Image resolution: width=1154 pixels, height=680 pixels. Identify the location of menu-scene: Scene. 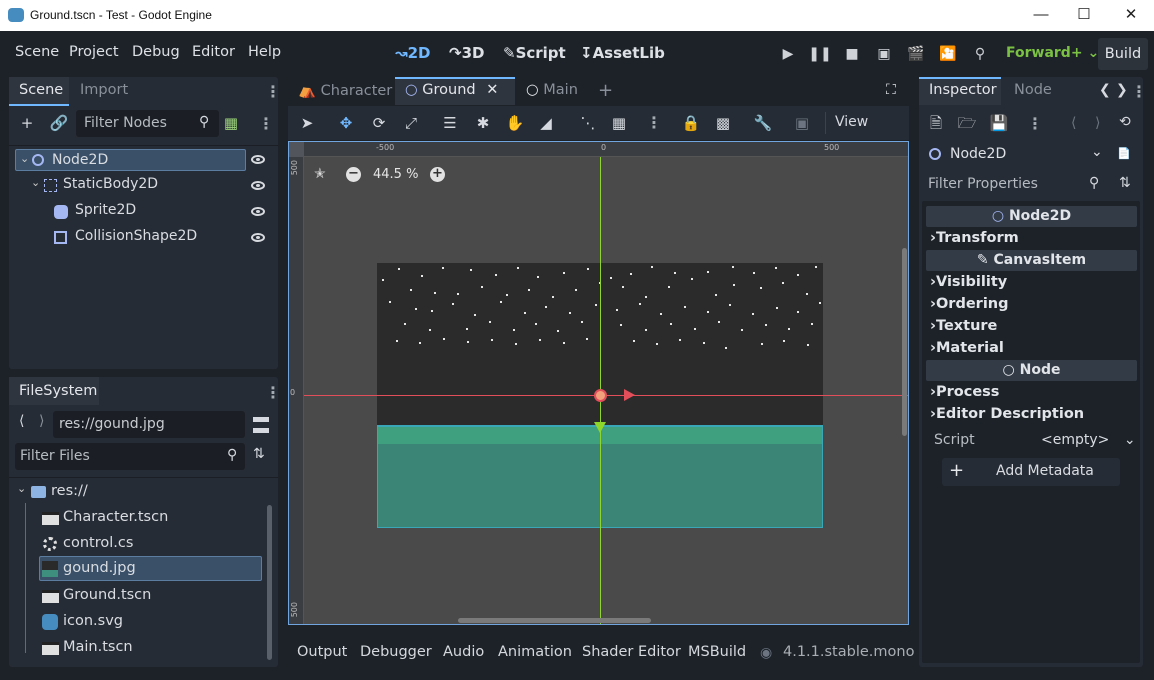
(37, 52).